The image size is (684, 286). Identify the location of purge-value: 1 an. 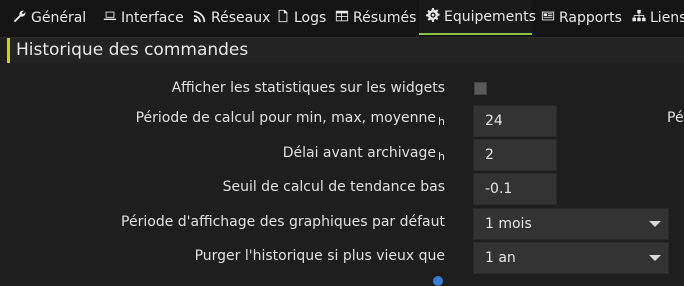
(500, 258).